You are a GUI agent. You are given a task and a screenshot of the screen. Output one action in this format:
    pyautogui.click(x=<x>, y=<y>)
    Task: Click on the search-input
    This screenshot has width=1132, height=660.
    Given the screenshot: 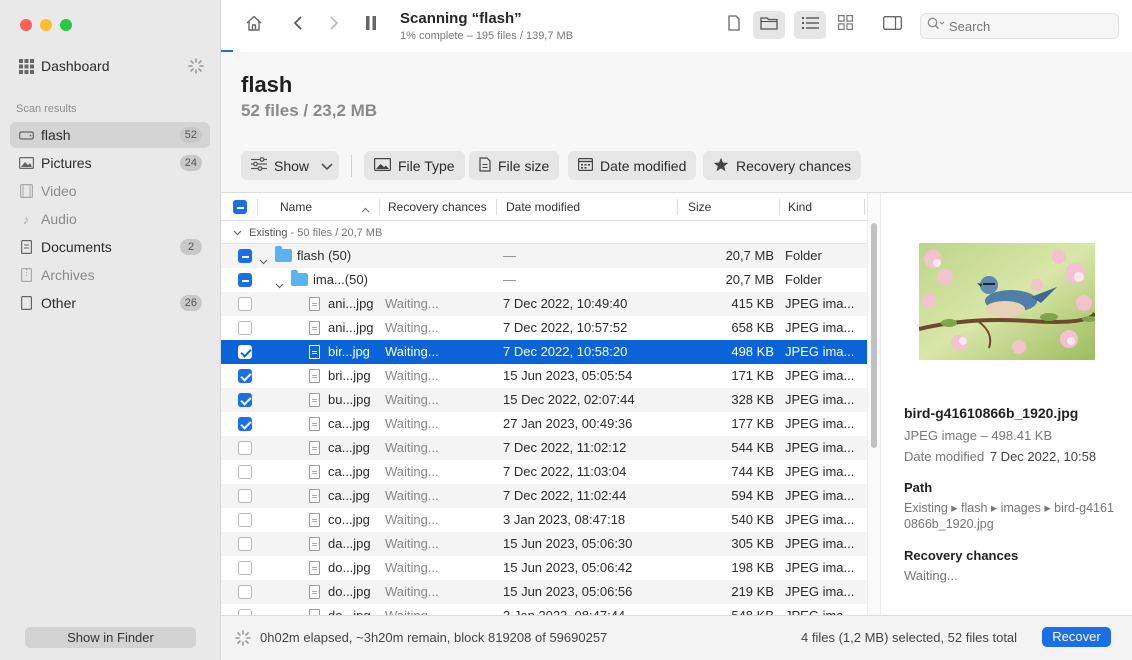 What is the action you would take?
    pyautogui.click(x=1029, y=26)
    